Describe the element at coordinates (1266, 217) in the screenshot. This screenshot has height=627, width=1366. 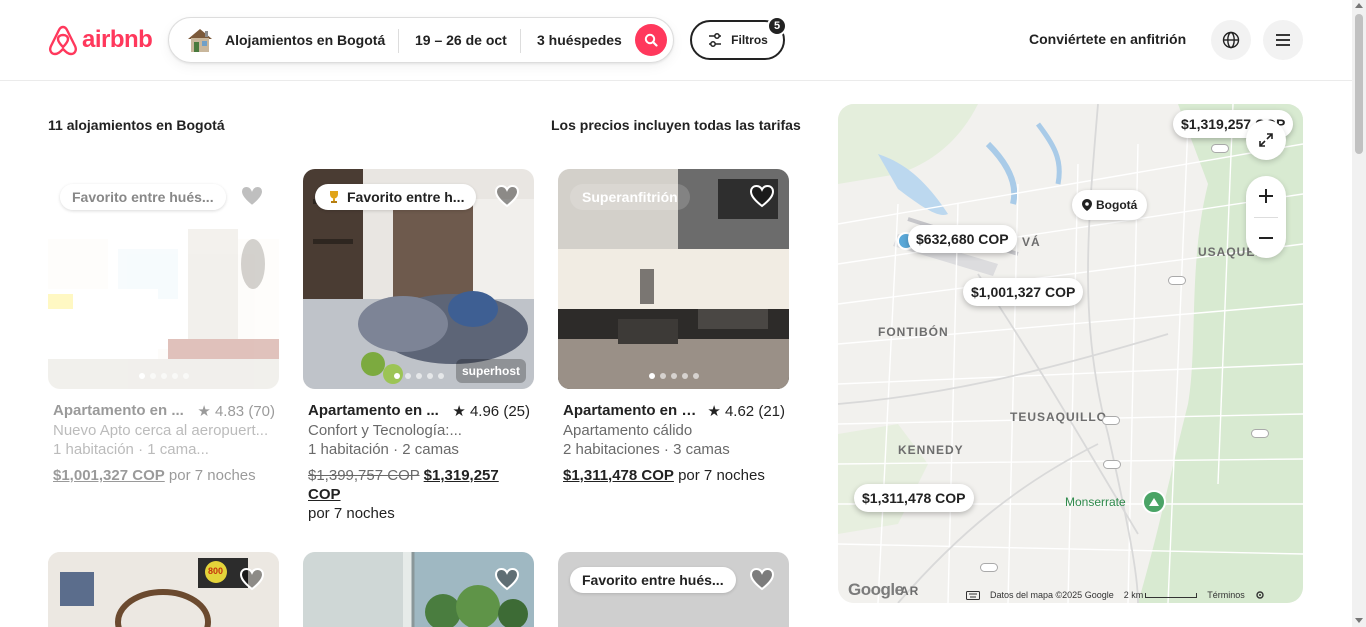
I see `zoom-controls` at that location.